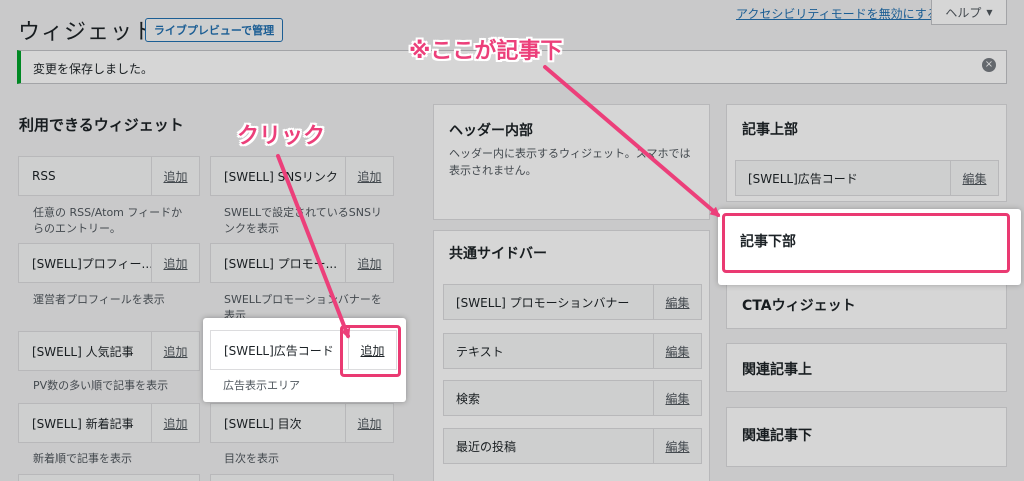 This screenshot has width=1024, height=481. Describe the element at coordinates (313, 246) in the screenshot. I see `arrow-to-add-button` at that location.